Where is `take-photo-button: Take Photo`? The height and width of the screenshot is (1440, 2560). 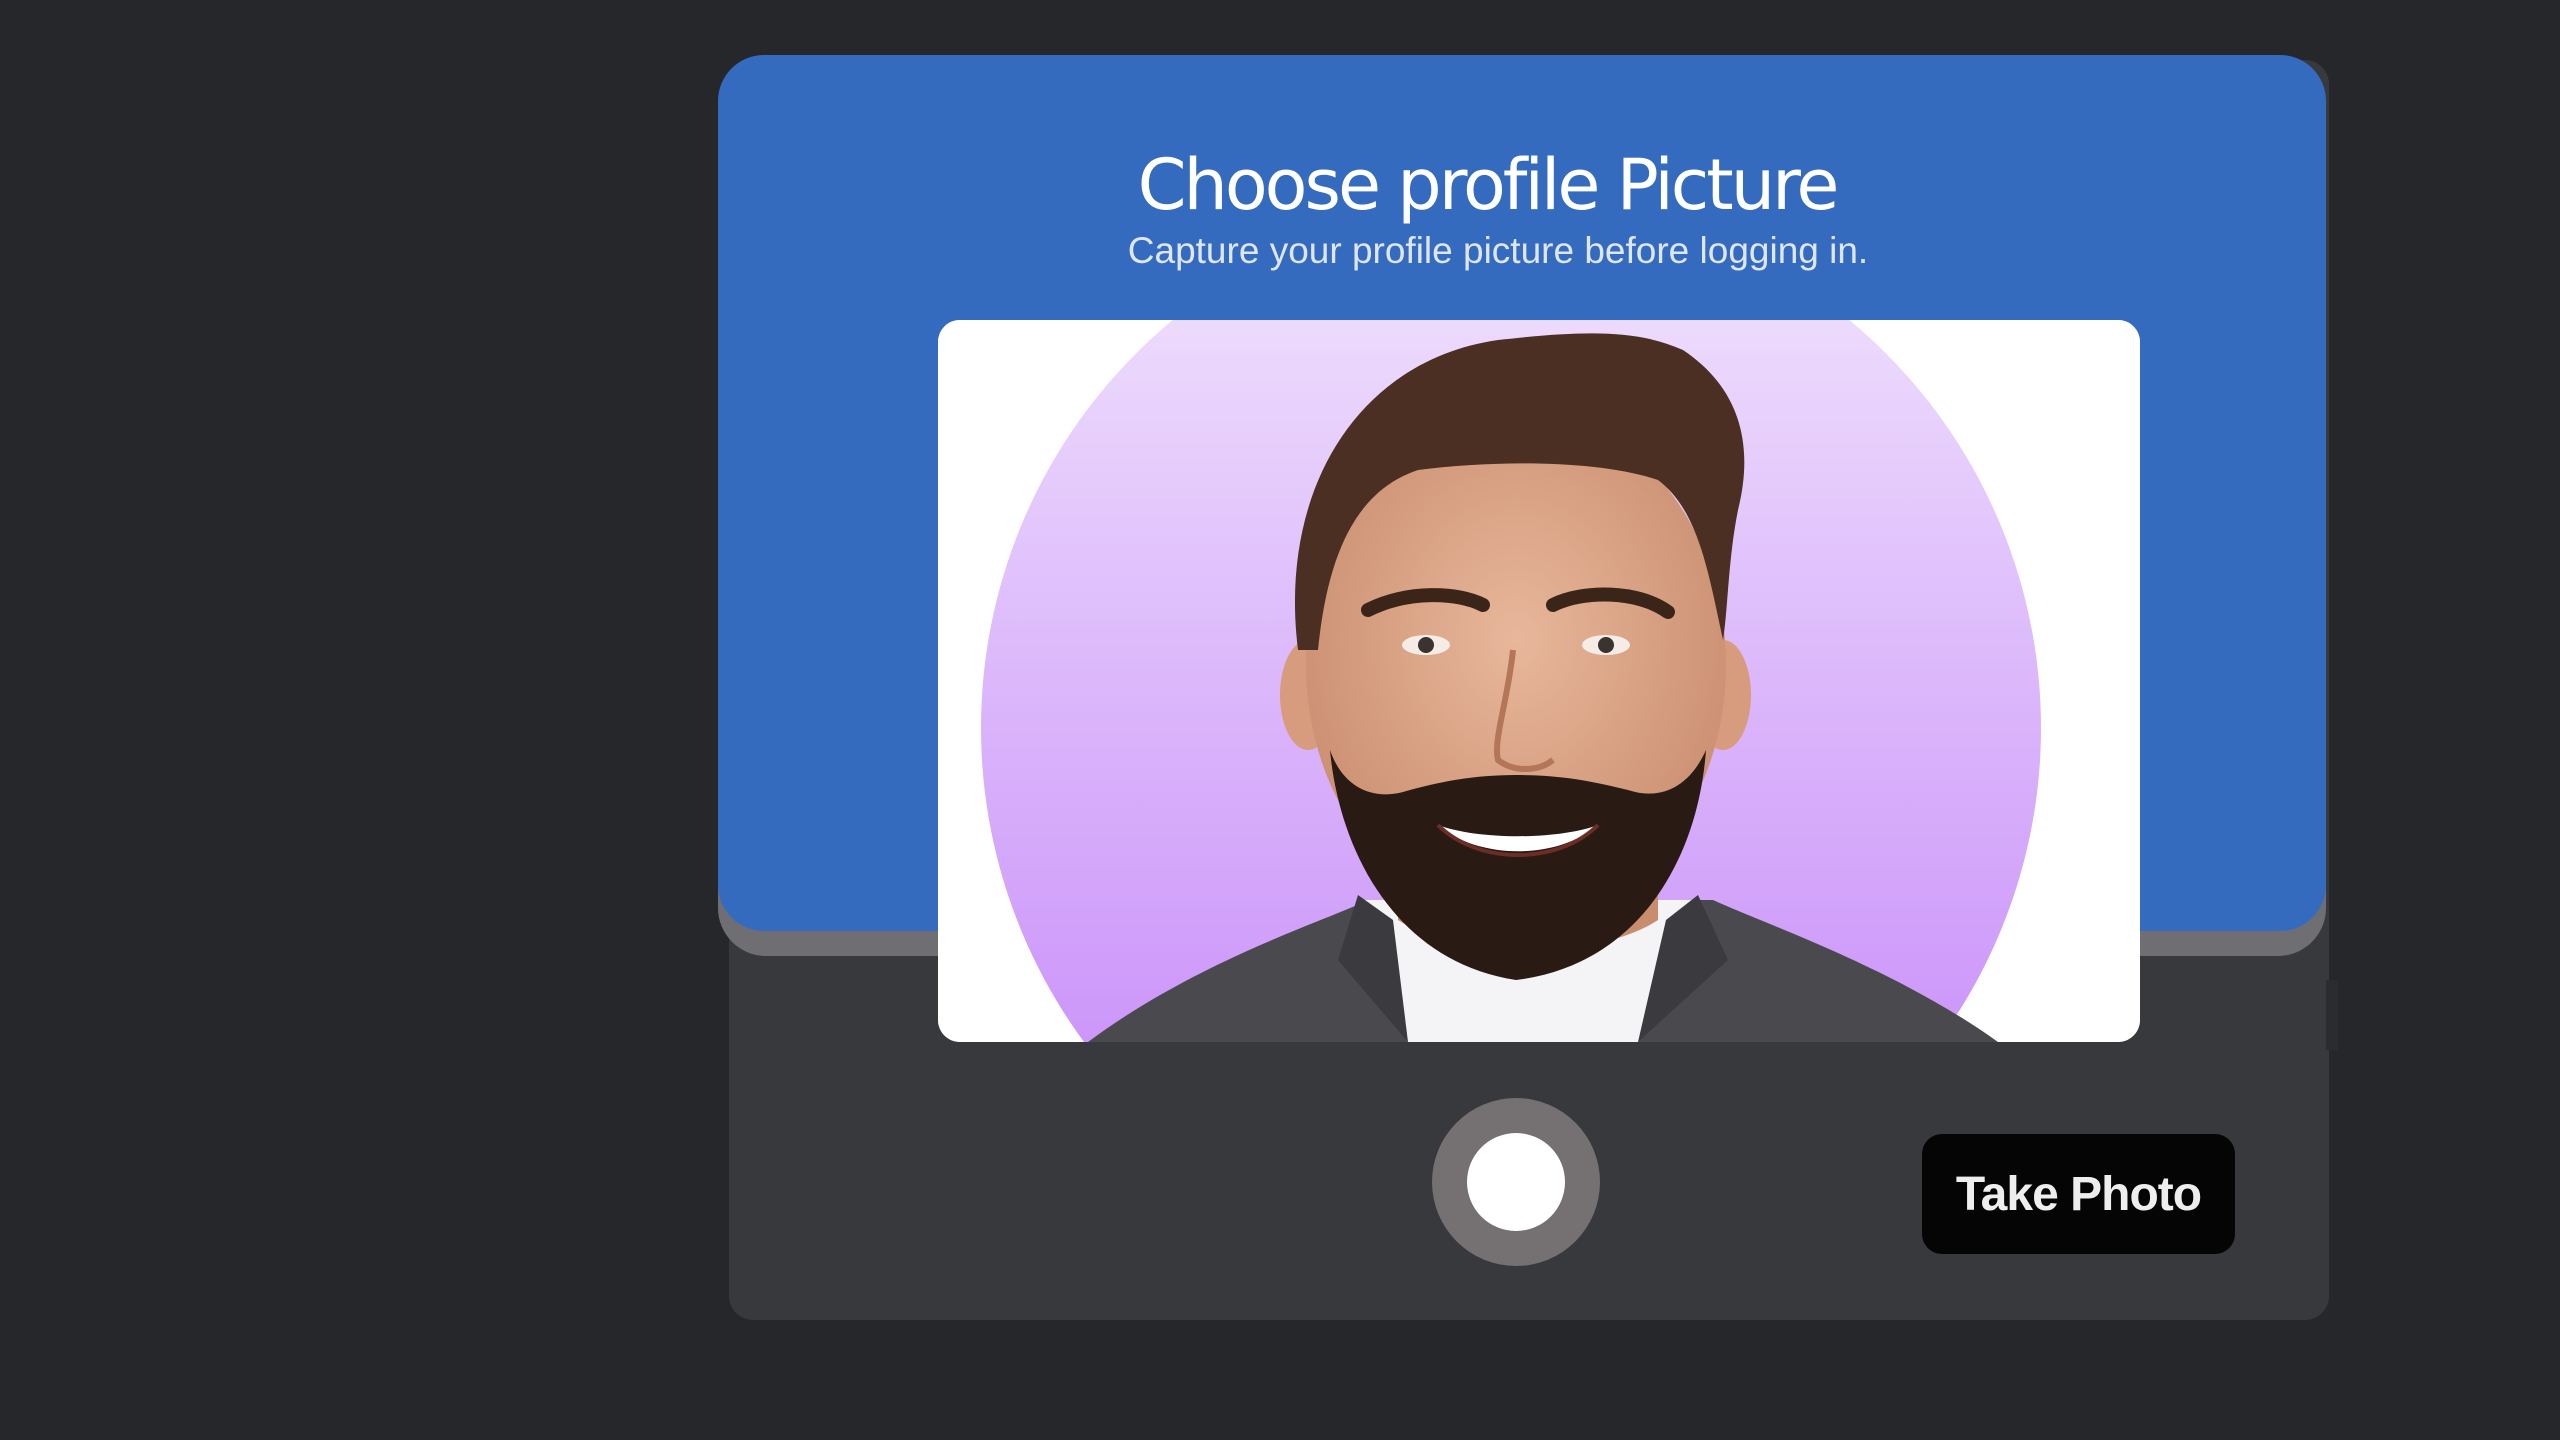 take-photo-button: Take Photo is located at coordinates (2078, 1194).